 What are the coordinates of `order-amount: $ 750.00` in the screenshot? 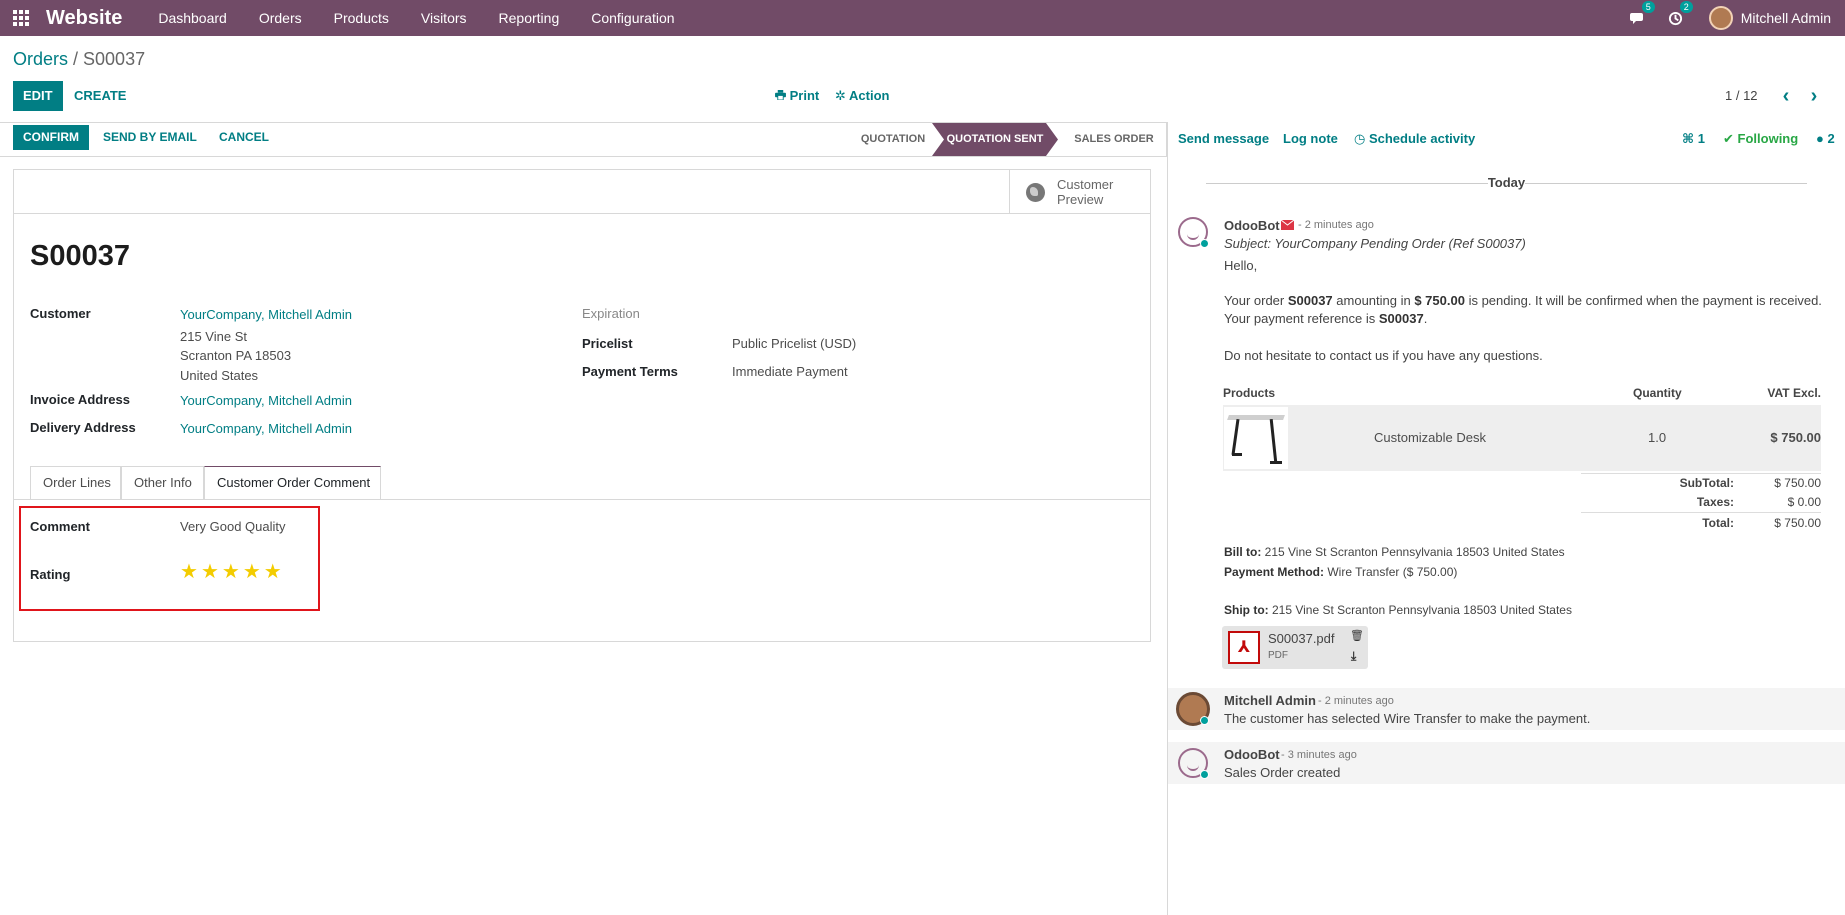 It's located at (1439, 300).